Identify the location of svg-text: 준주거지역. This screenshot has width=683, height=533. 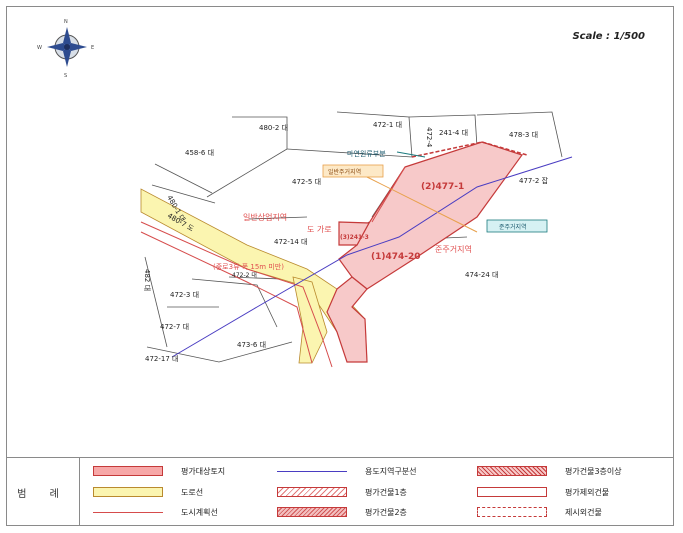
(513, 227).